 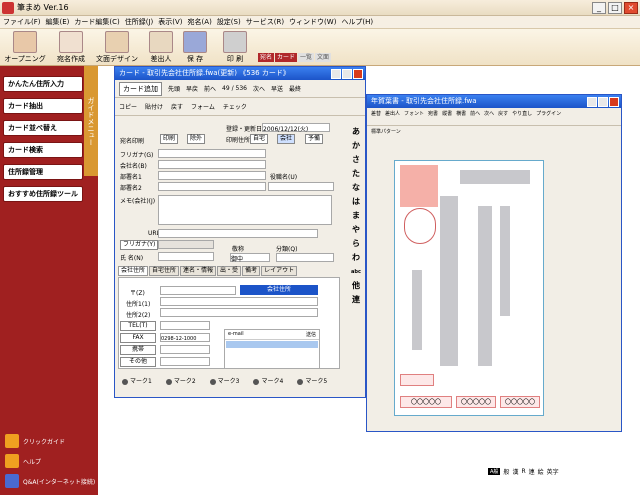 What do you see at coordinates (235, 106) in the screenshot?
I see `check-button: チェック` at bounding box center [235, 106].